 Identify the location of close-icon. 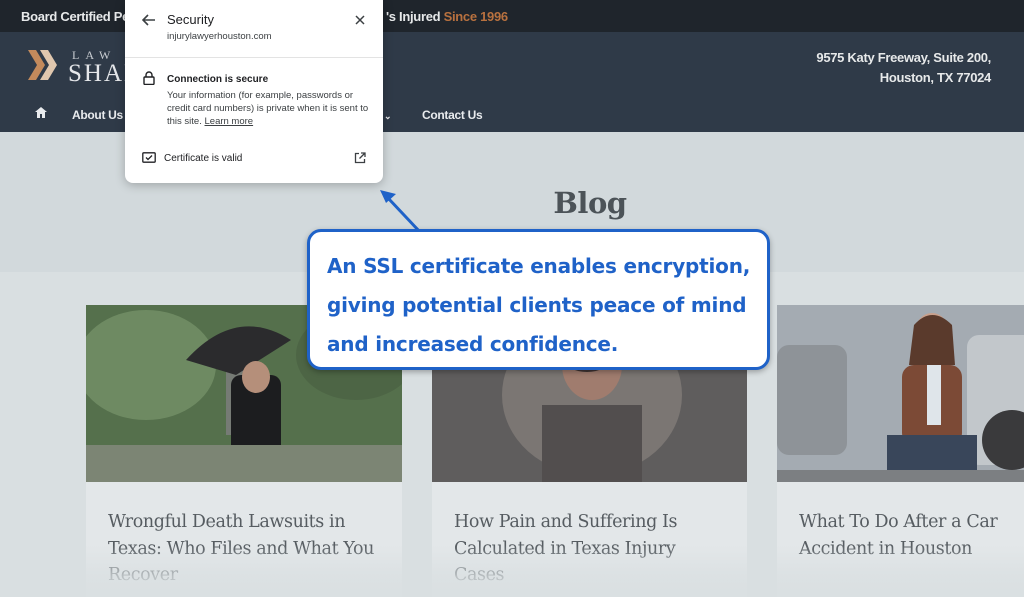
(360, 20).